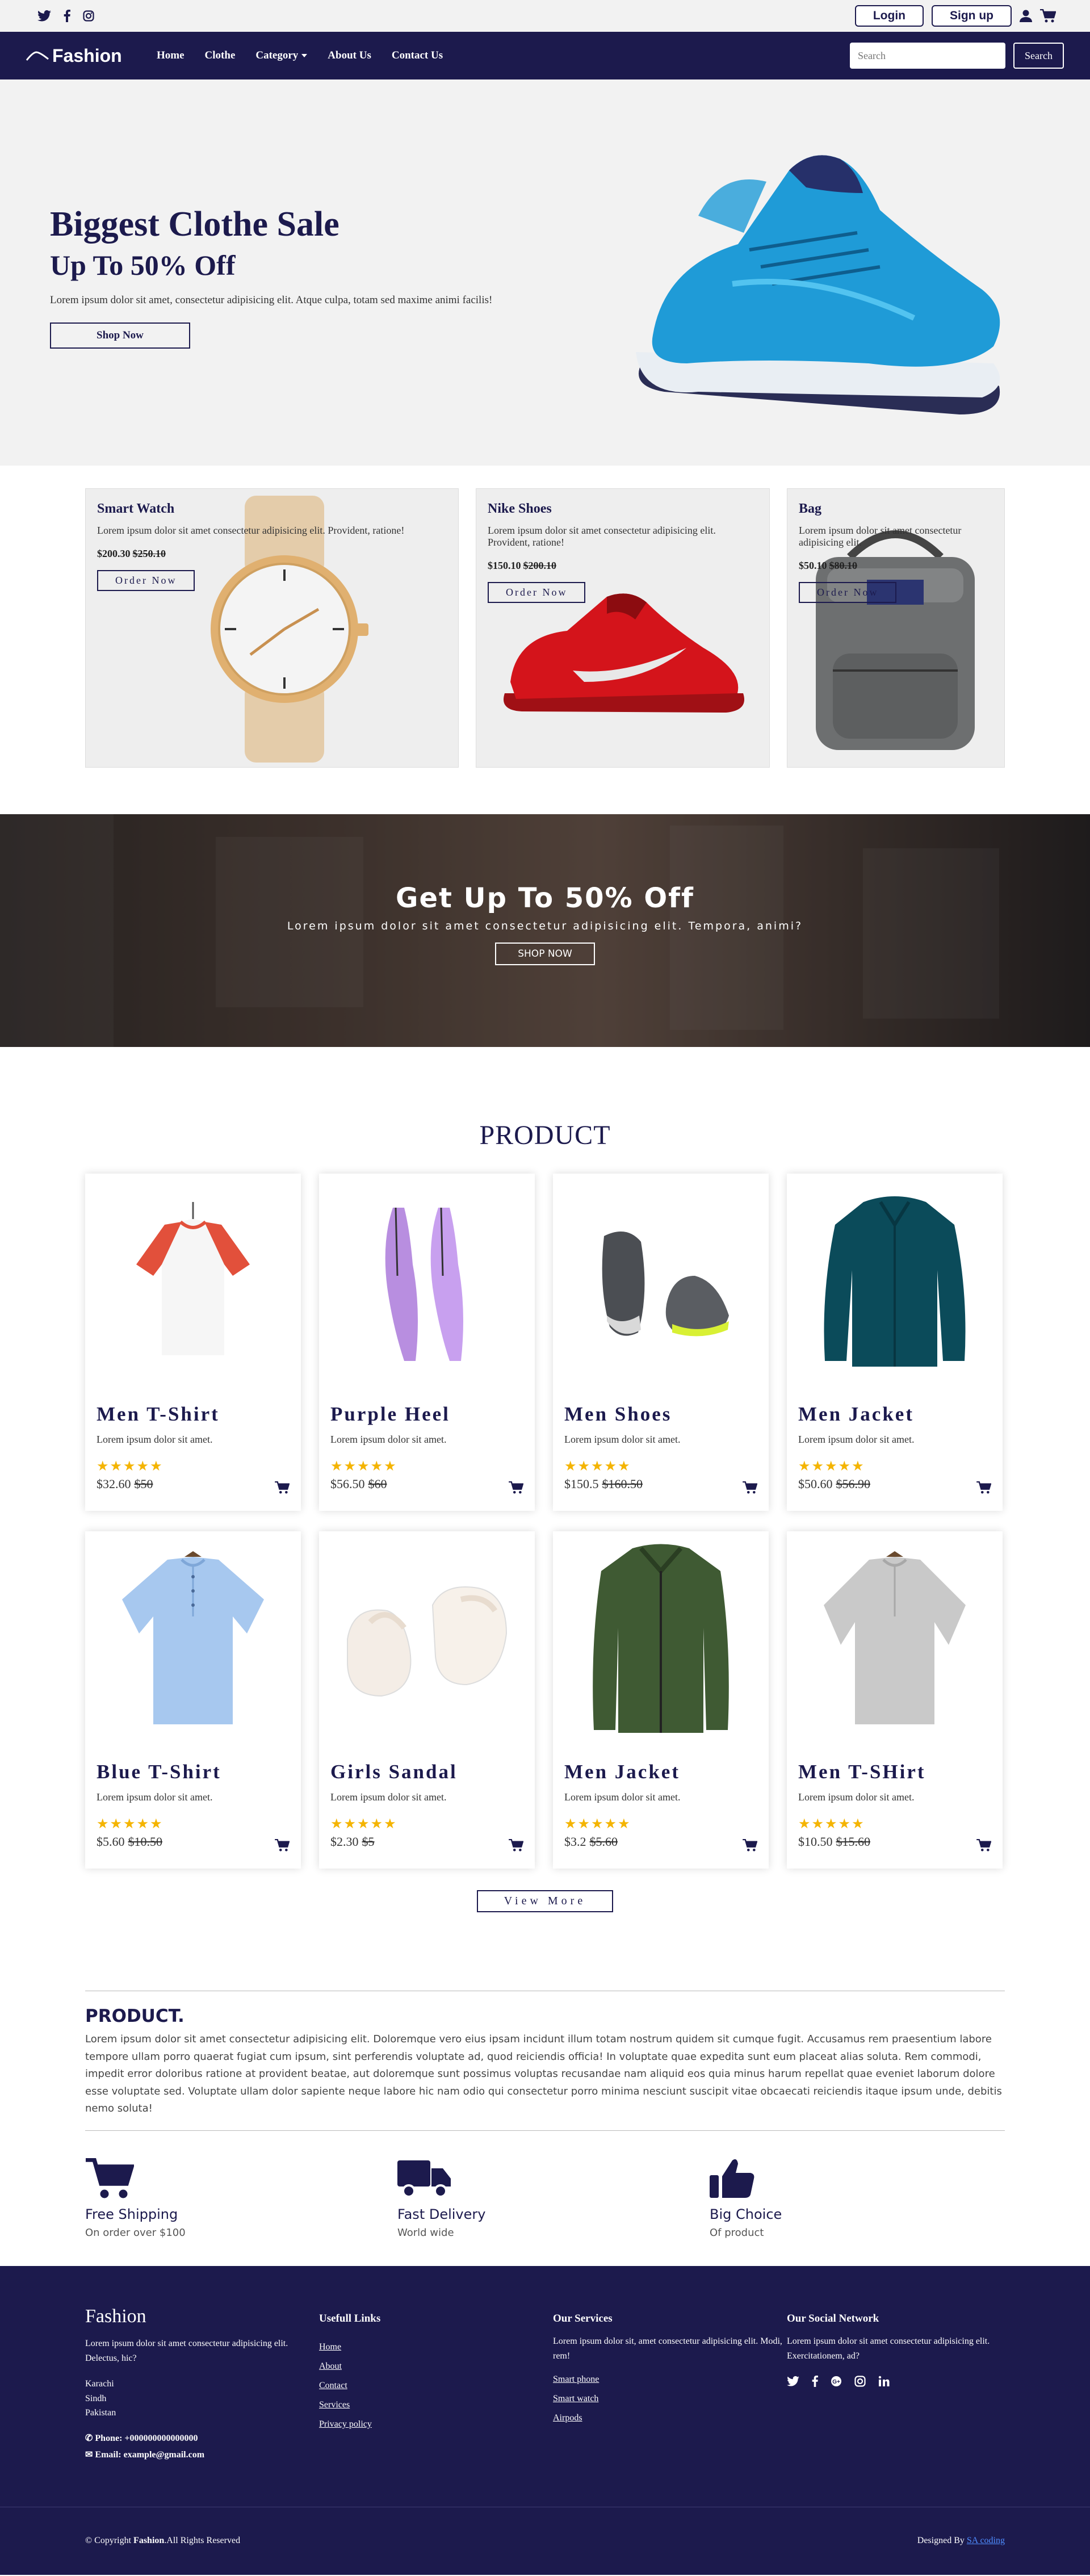 The height and width of the screenshot is (2576, 1090). What do you see at coordinates (144, 1484) in the screenshot?
I see `product-price-old: $50` at bounding box center [144, 1484].